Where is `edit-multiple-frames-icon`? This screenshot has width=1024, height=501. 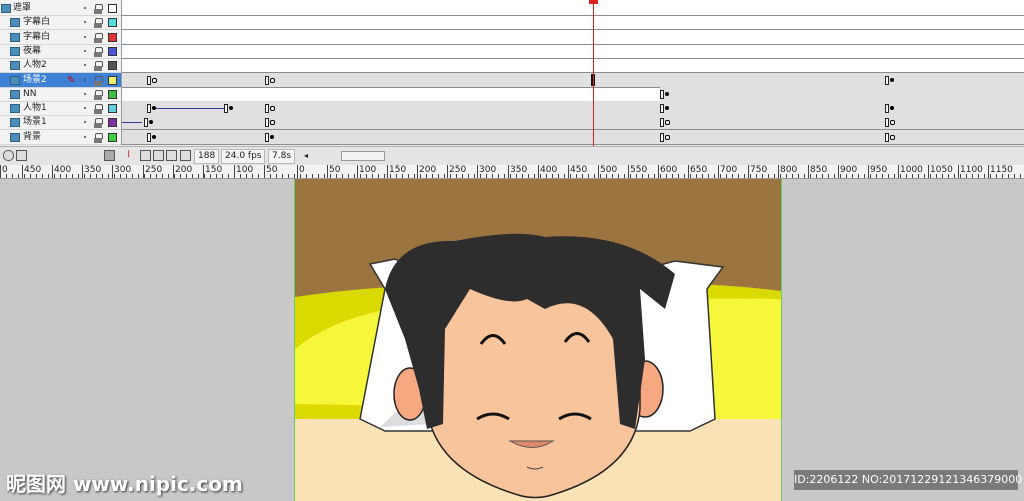
edit-multiple-frames-icon is located at coordinates (171, 155).